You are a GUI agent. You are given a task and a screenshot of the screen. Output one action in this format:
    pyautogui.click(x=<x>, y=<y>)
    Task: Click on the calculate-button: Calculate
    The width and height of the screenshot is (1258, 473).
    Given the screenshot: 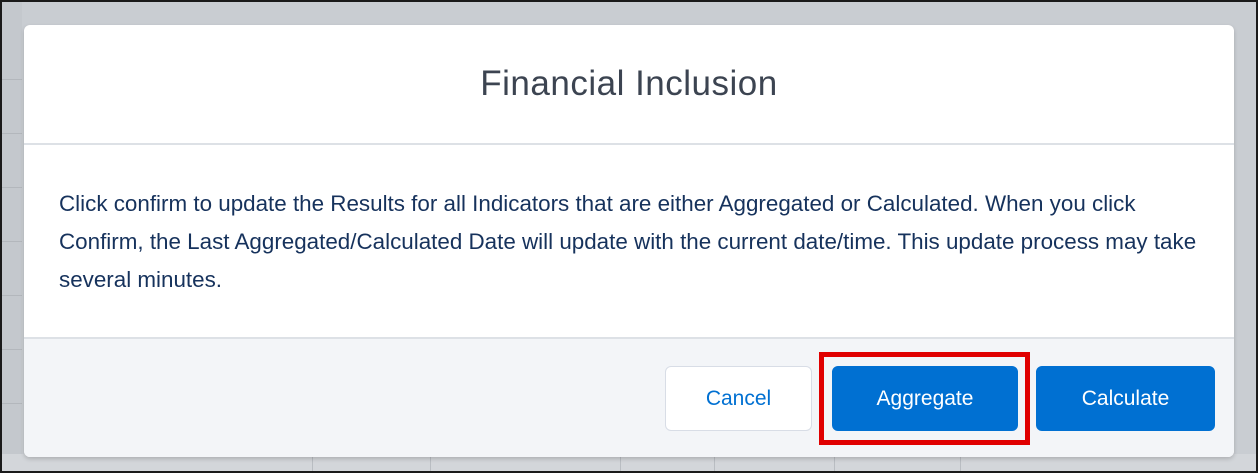 What is the action you would take?
    pyautogui.click(x=1125, y=398)
    